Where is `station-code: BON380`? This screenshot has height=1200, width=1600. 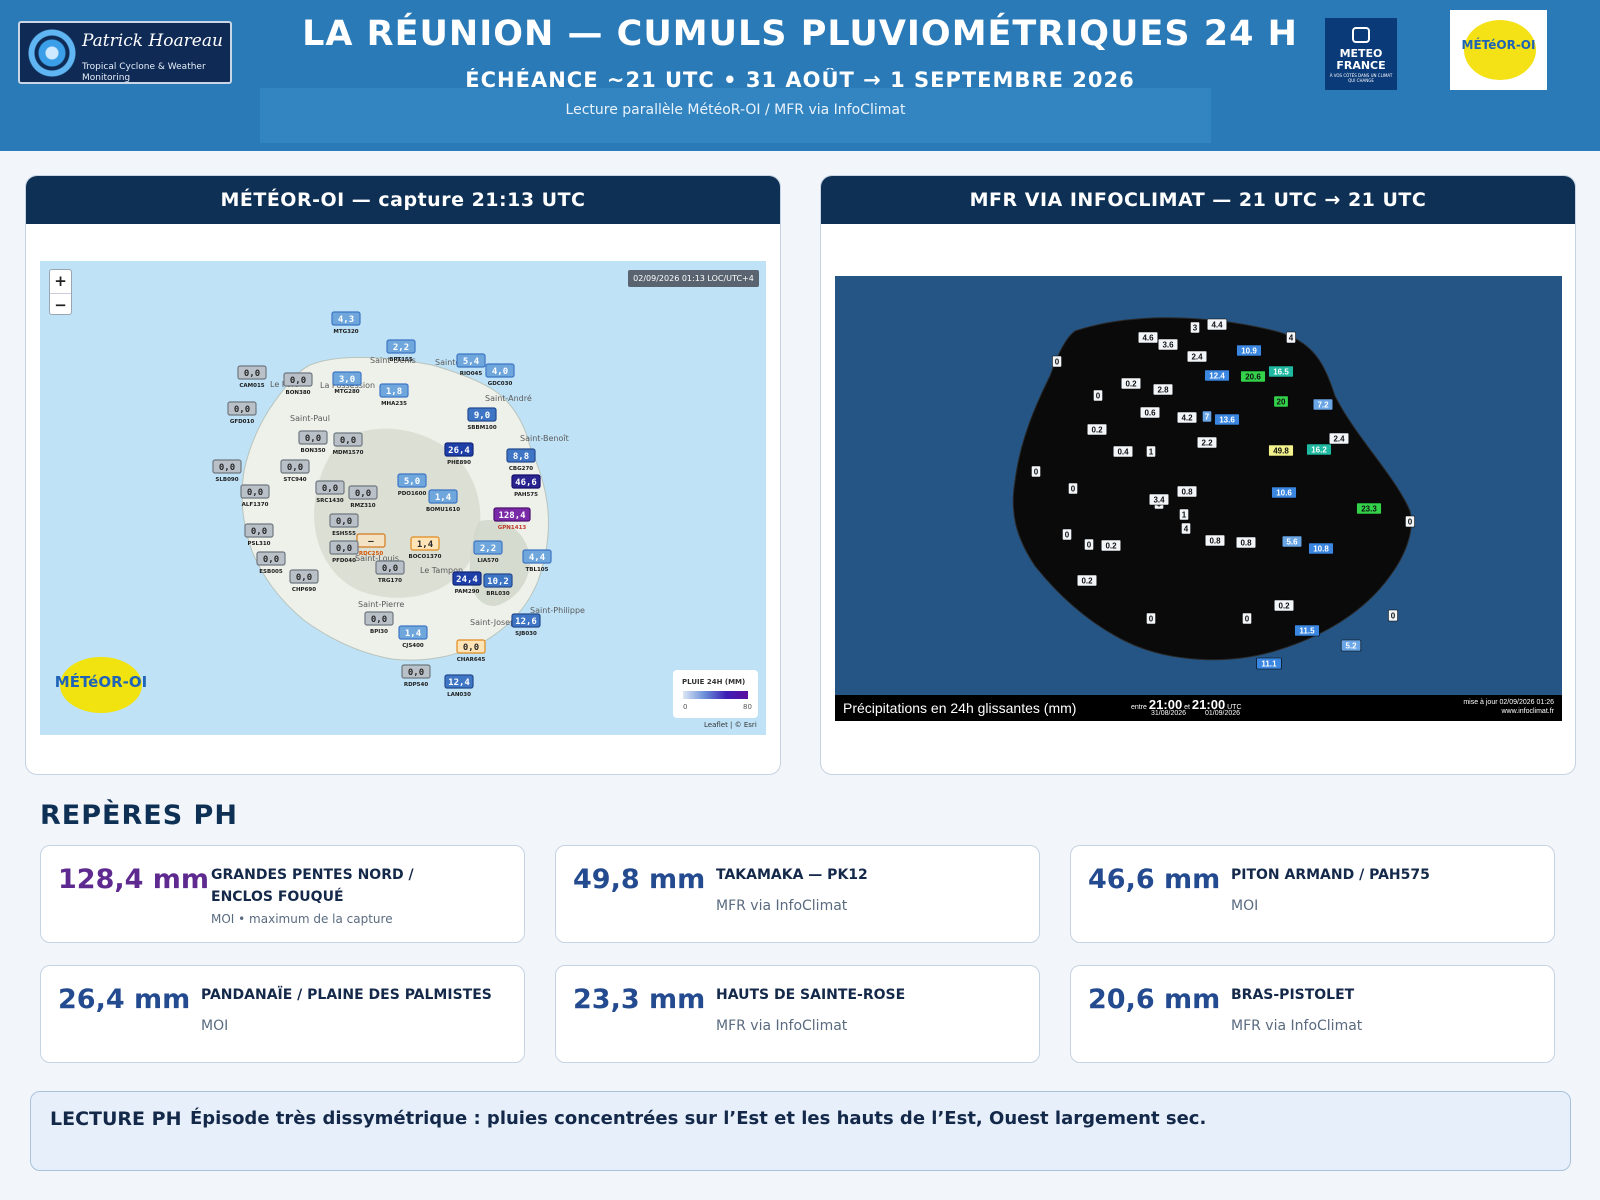
station-code: BON380 is located at coordinates (298, 393).